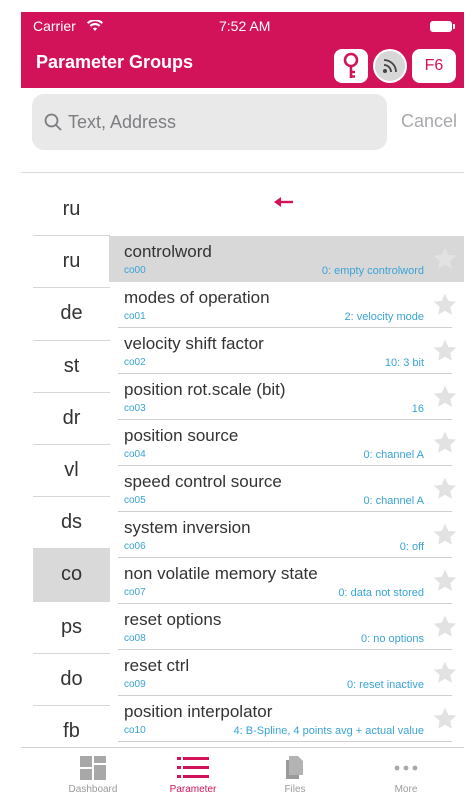  I want to click on key-button, so click(351, 66).